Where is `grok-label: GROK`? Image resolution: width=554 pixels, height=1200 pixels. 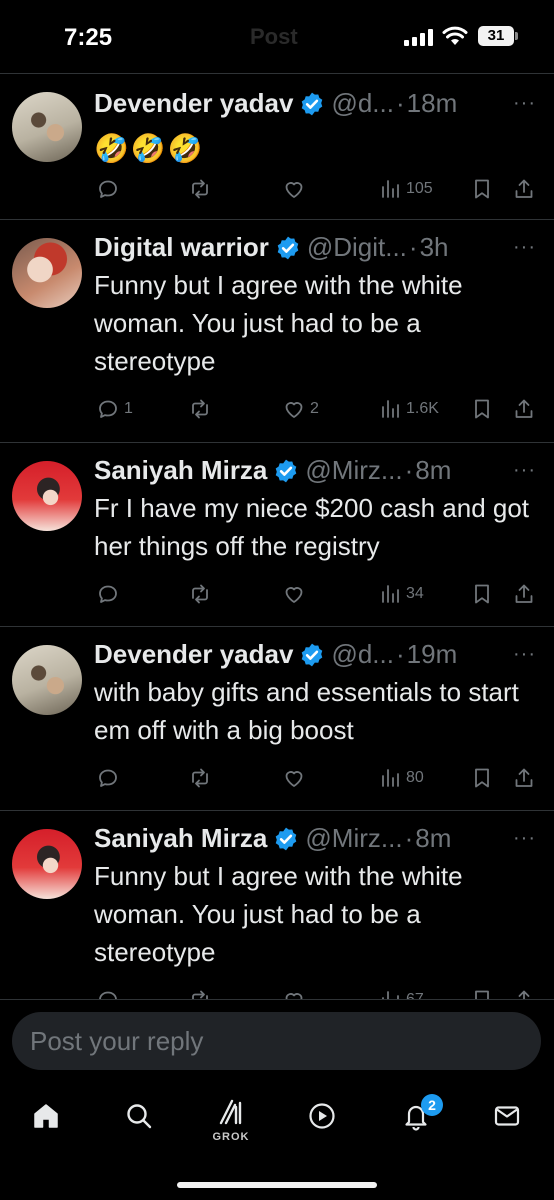 grok-label: GROK is located at coordinates (231, 1137).